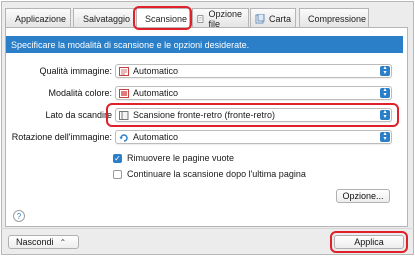 Image resolution: width=415 pixels, height=256 pixels. I want to click on footer-divider, so click(207, 228).